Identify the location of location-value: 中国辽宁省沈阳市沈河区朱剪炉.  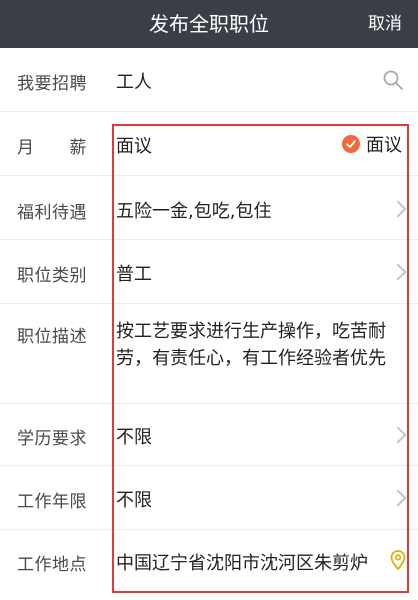
(242, 563).